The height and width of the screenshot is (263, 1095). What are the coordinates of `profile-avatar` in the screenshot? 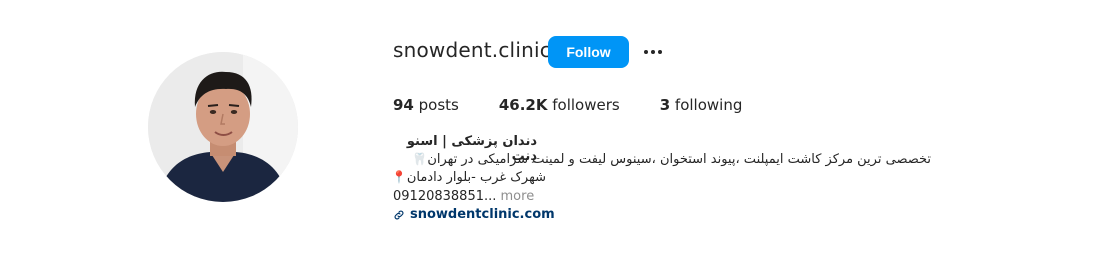 It's located at (223, 127).